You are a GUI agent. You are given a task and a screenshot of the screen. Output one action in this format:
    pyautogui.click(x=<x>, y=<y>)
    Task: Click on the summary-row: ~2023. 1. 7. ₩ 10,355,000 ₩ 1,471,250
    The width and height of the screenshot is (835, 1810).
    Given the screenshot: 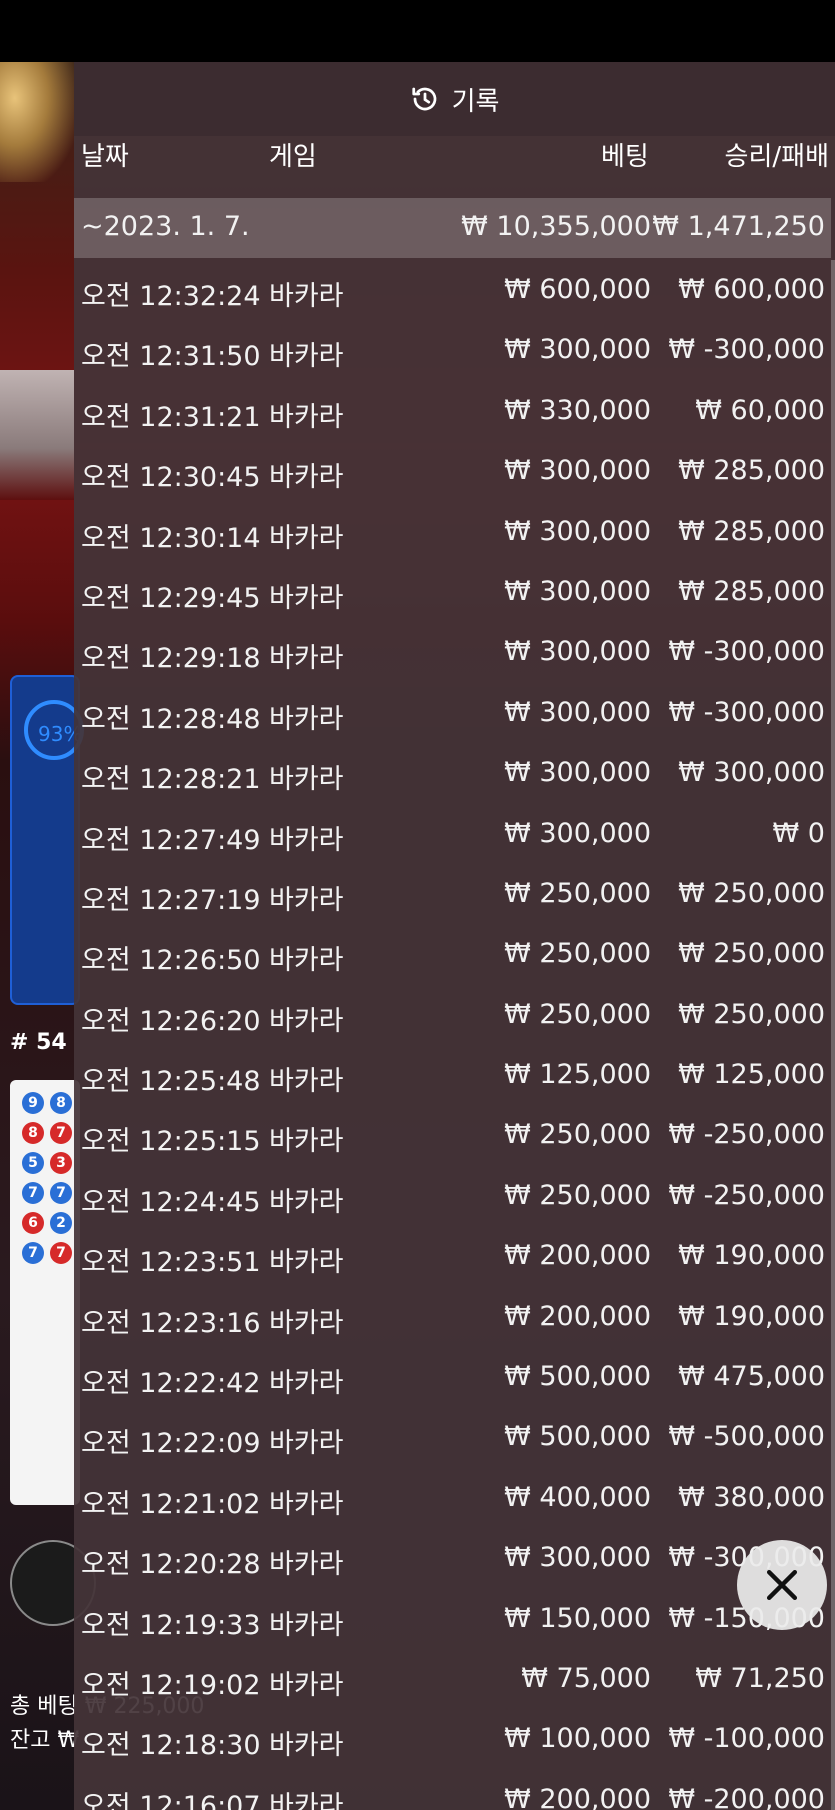 What is the action you would take?
    pyautogui.click(x=452, y=228)
    